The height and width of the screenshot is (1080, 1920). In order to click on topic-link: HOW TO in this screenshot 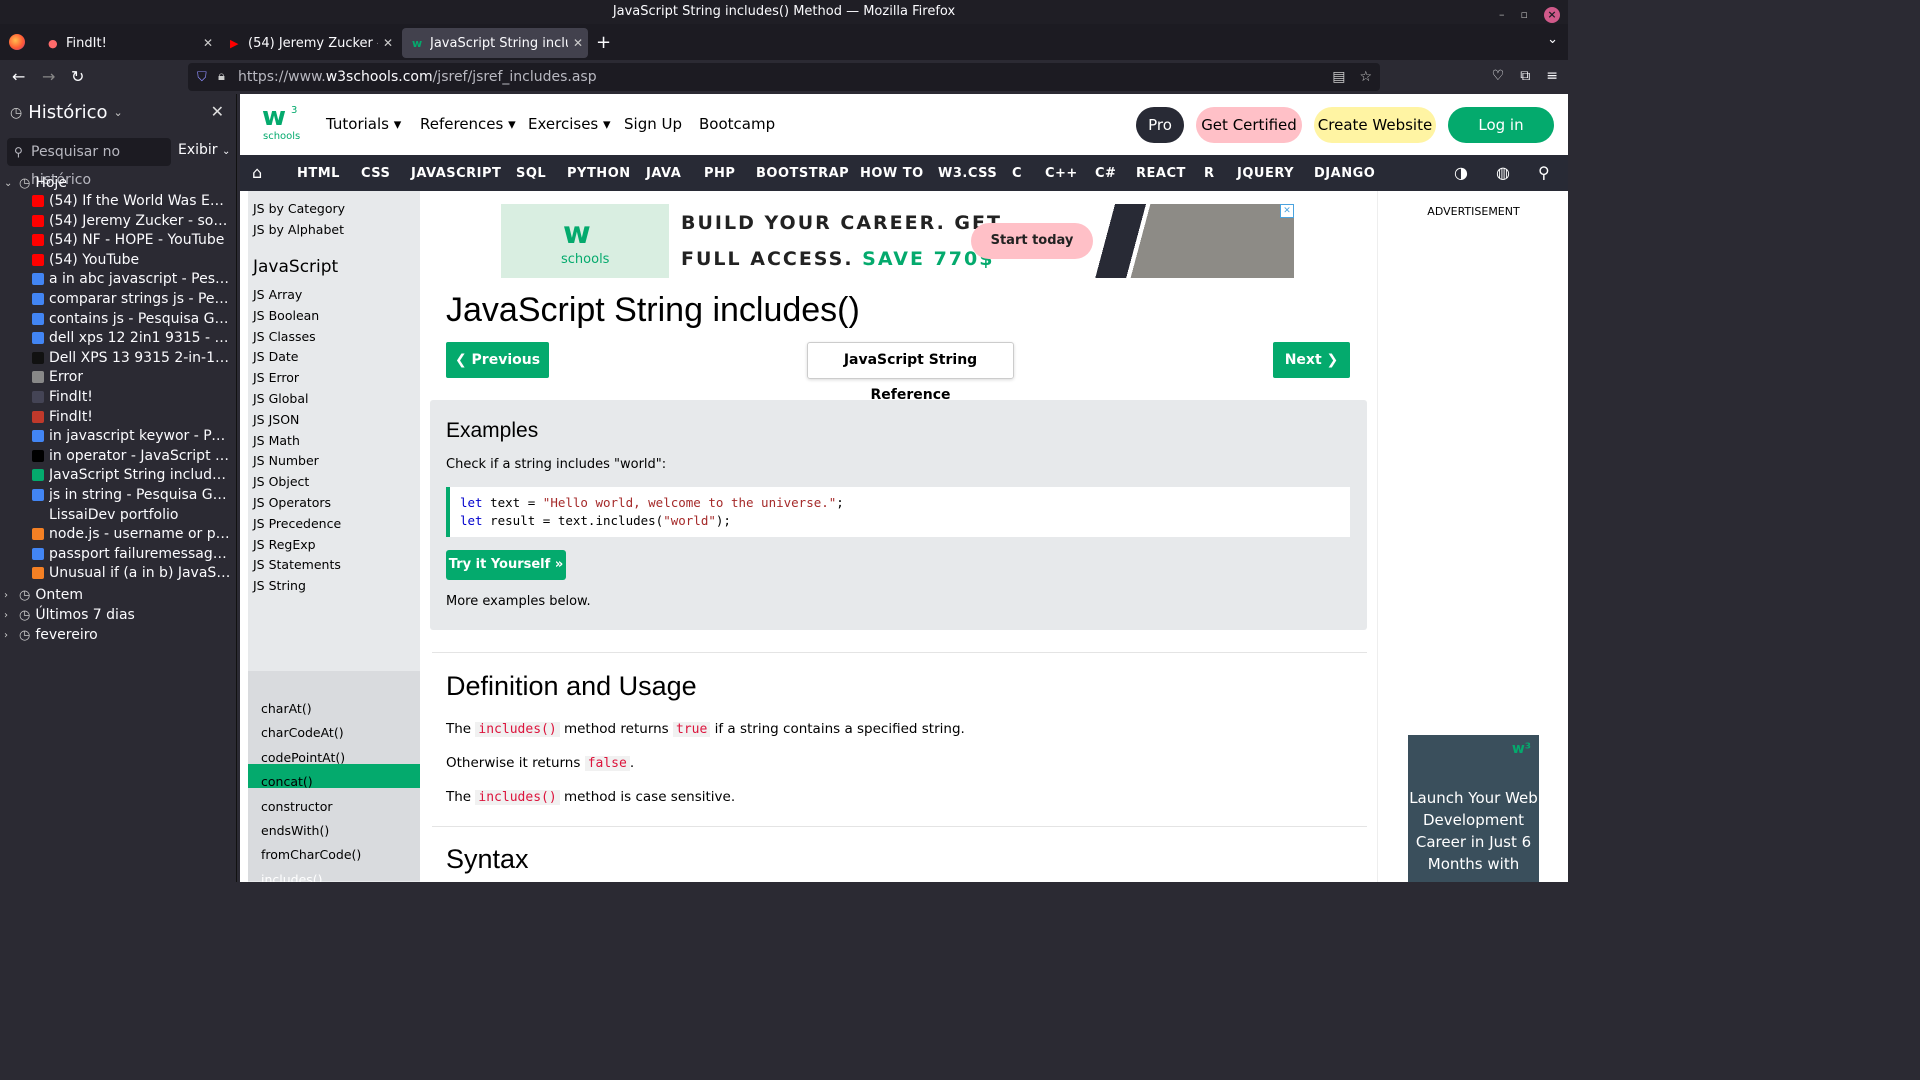, I will do `click(892, 173)`.